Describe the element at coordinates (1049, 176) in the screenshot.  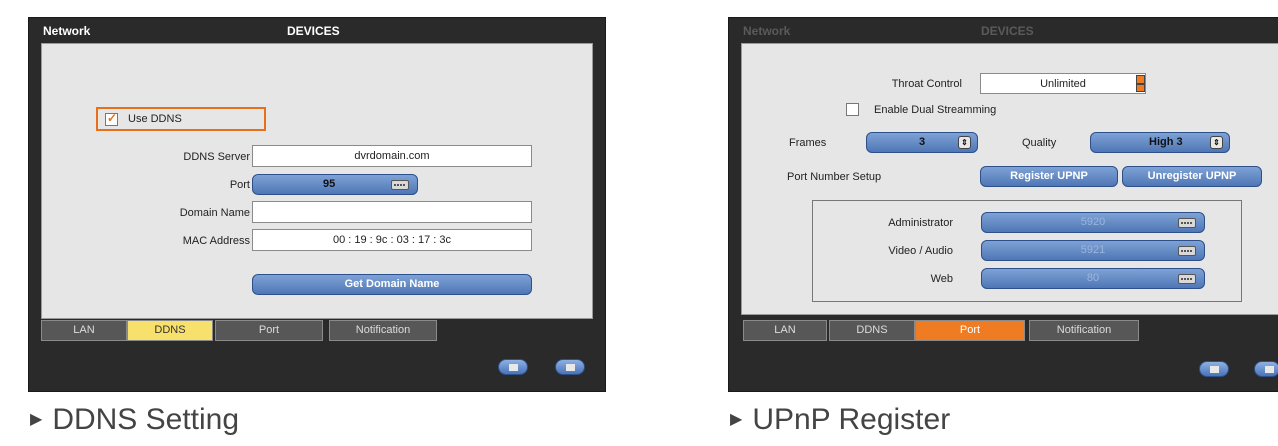
I see `register-upnp-button: Register UPNP` at that location.